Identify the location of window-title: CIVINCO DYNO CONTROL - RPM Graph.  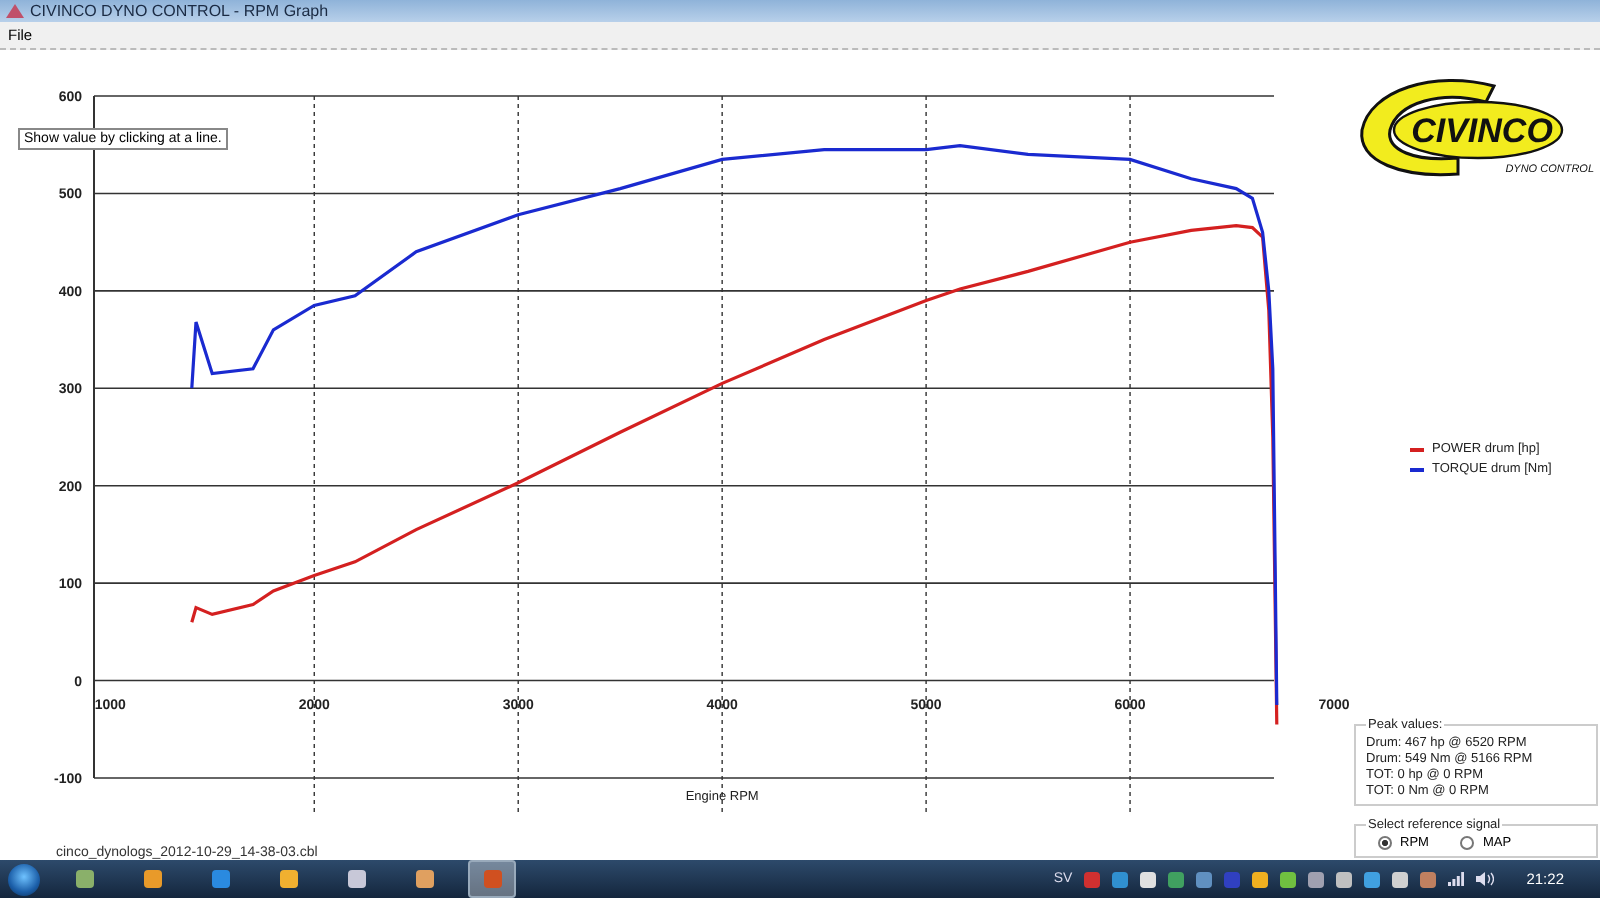
(179, 11).